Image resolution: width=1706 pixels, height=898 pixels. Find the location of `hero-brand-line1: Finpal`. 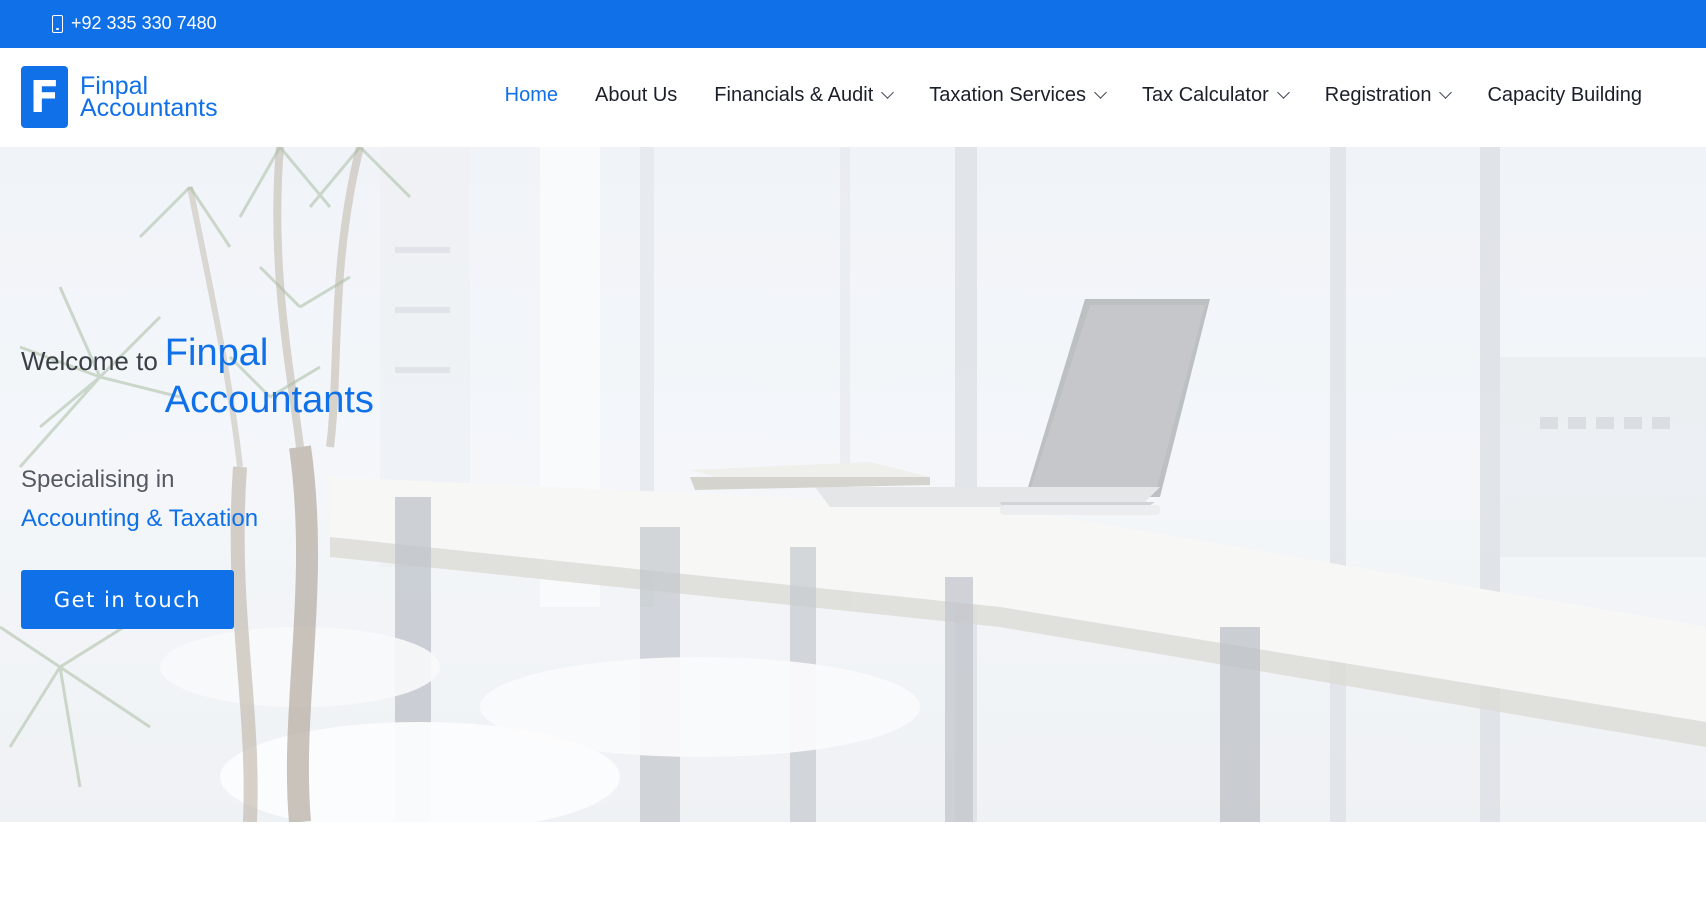

hero-brand-line1: Finpal is located at coordinates (216, 353).